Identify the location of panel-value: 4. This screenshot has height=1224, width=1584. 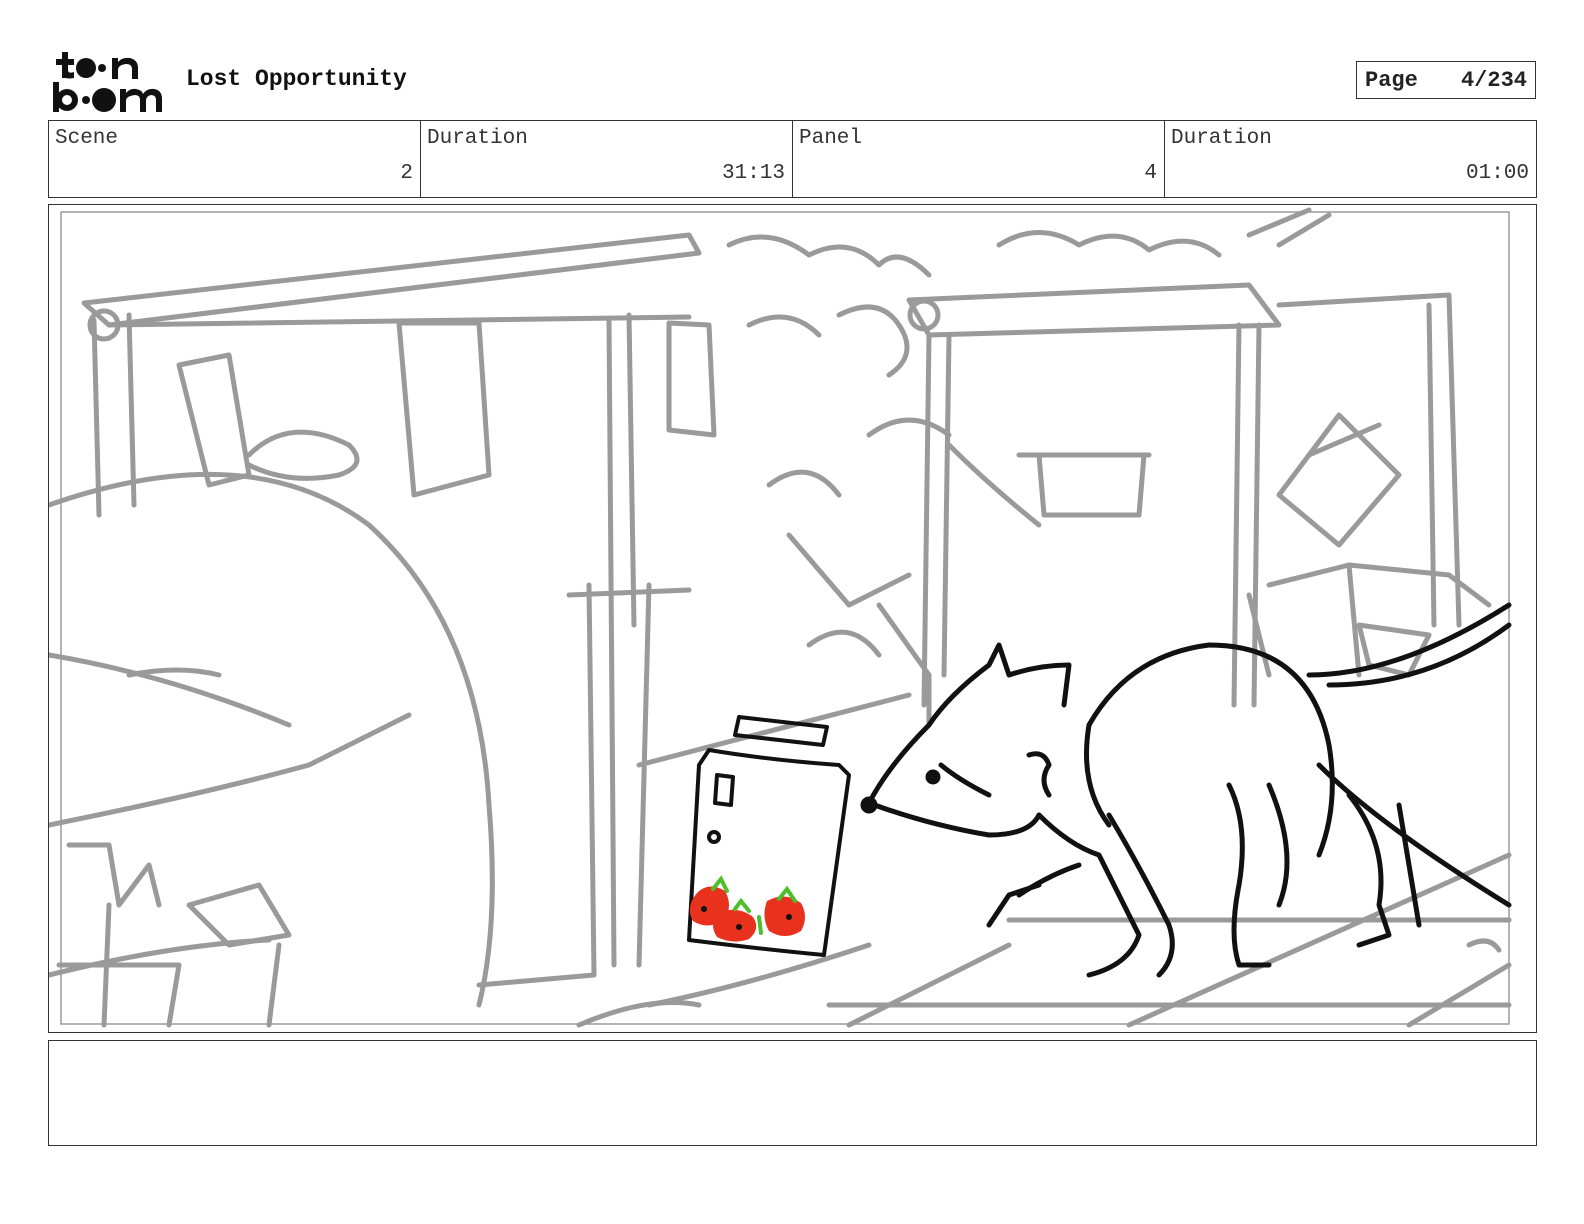
(1150, 173).